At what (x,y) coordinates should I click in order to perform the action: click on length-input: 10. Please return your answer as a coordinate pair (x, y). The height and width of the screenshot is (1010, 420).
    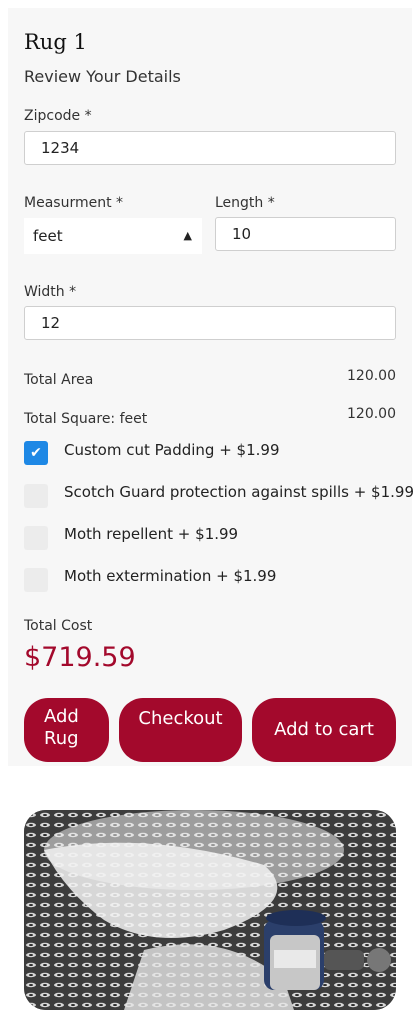
    Looking at the image, I should click on (305, 234).